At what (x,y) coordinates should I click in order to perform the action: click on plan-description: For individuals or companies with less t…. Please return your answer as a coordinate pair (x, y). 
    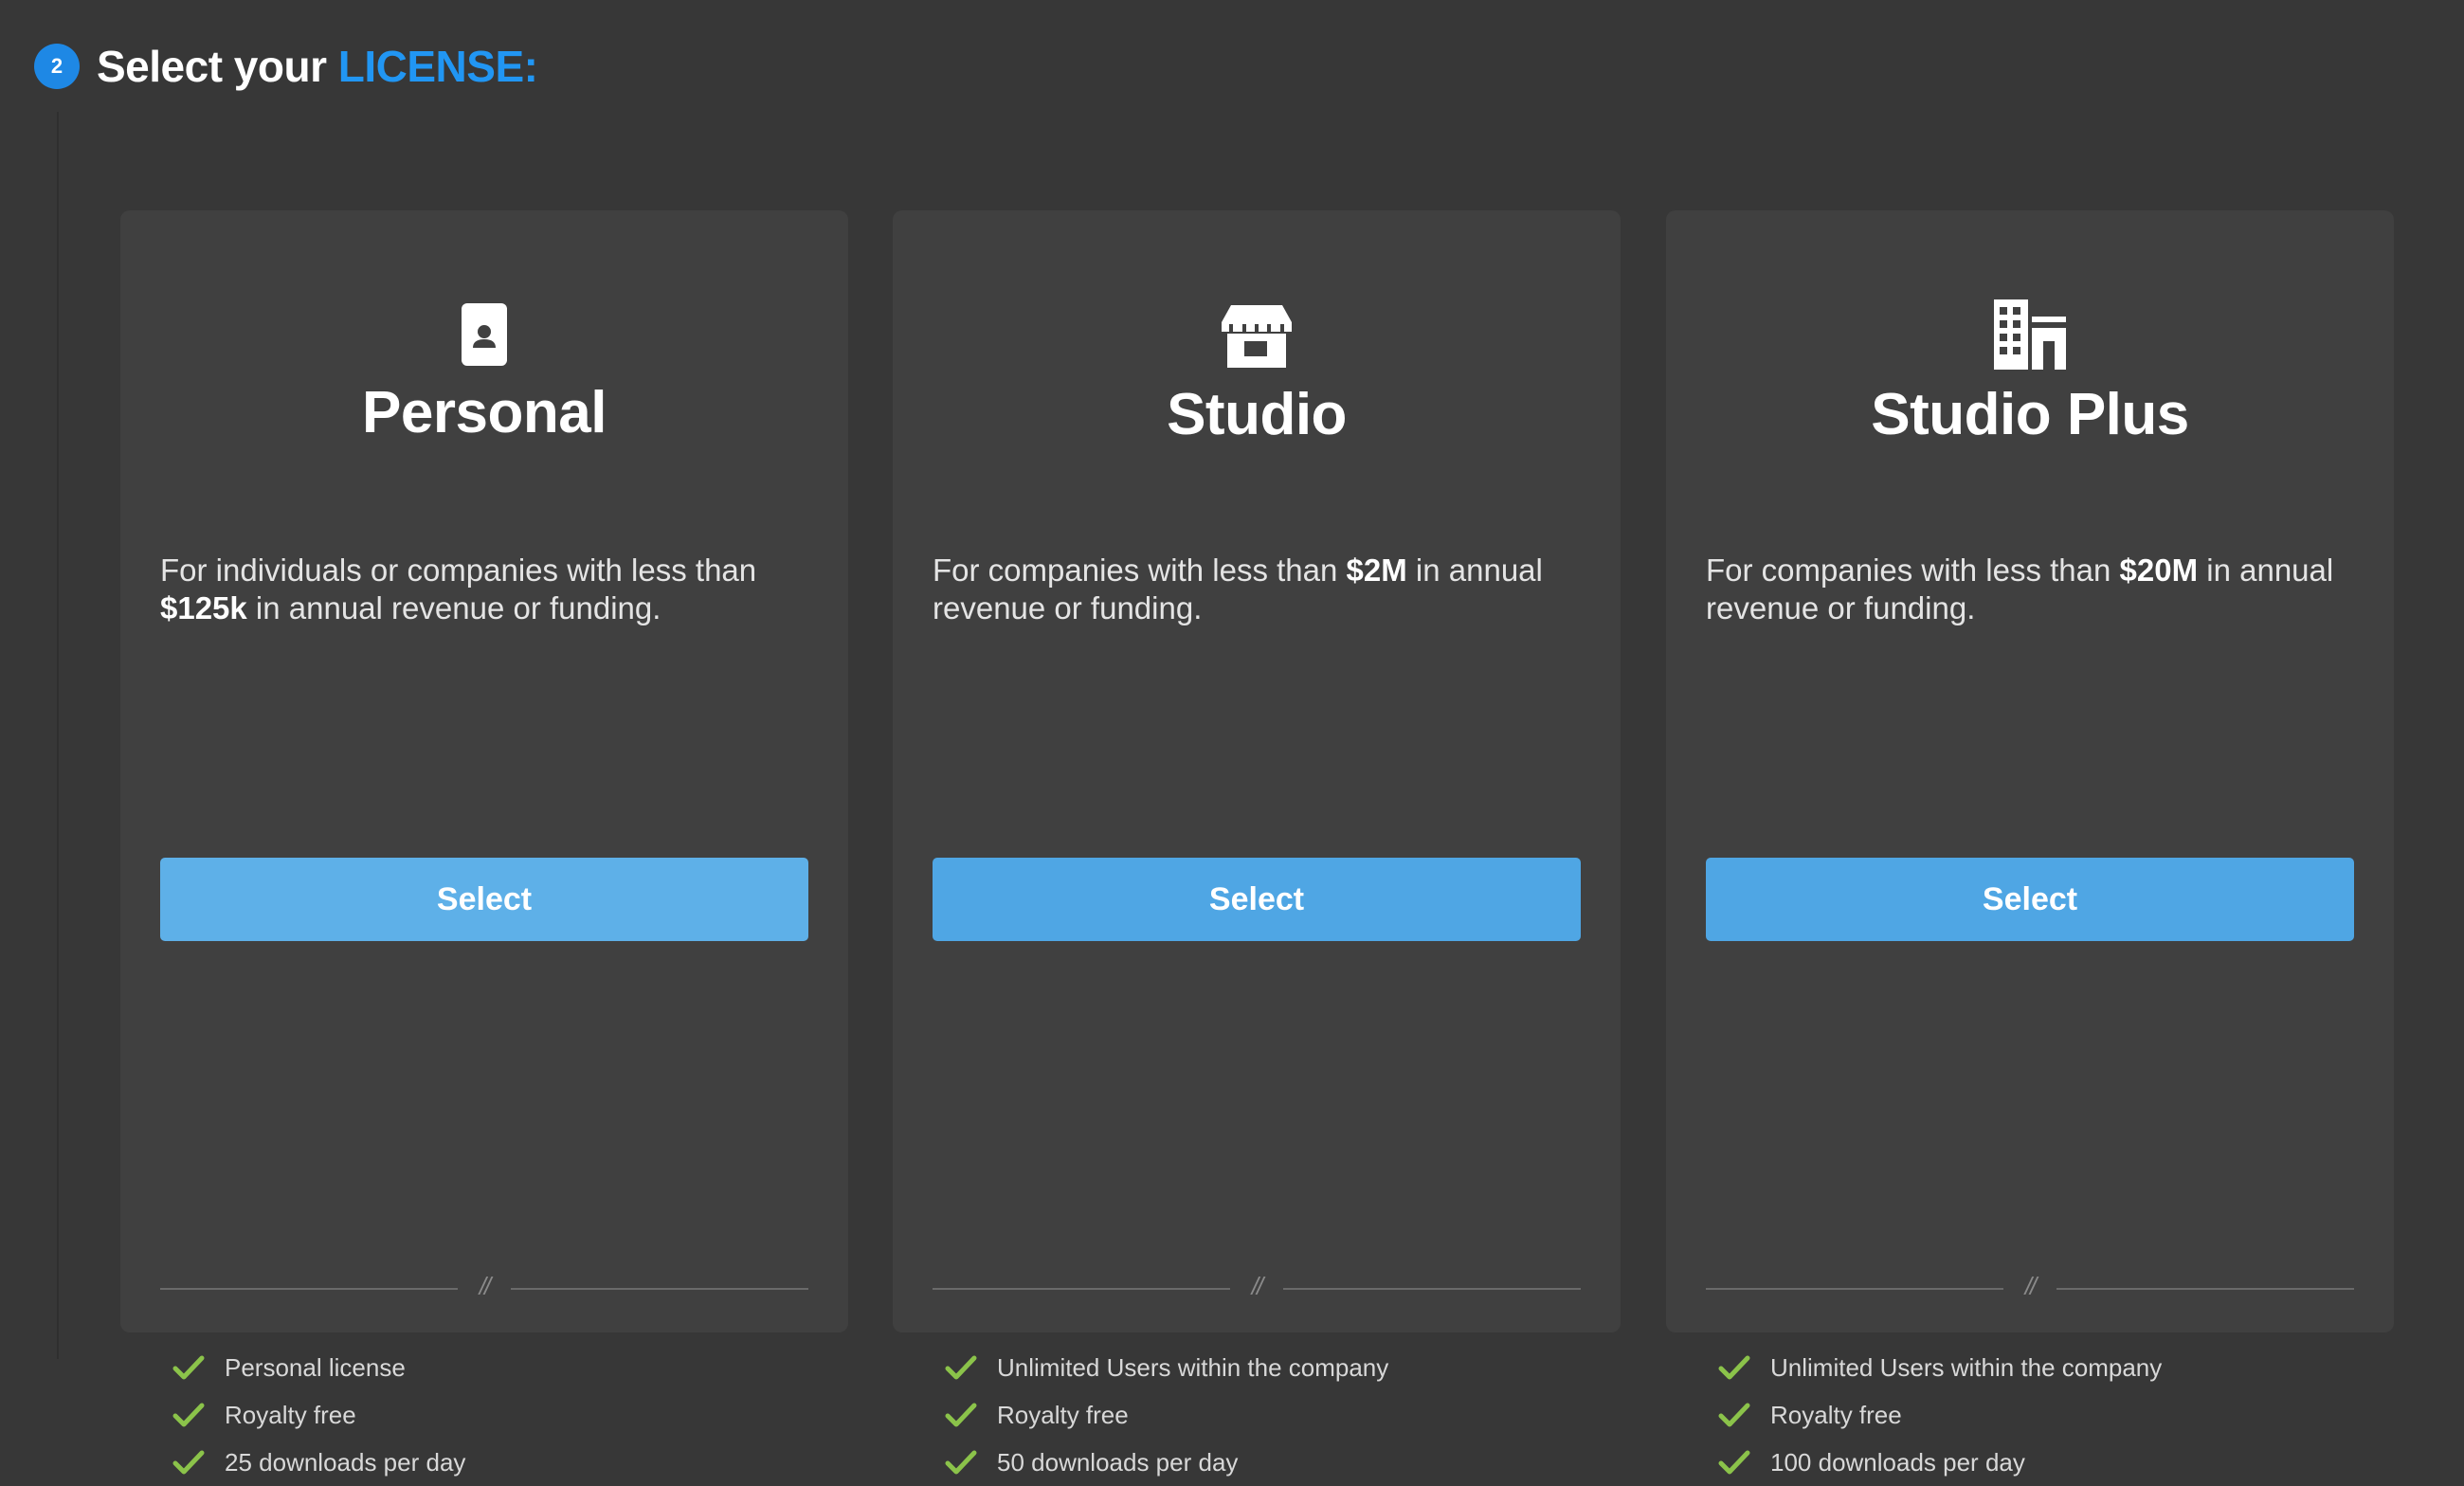
    Looking at the image, I should click on (458, 589).